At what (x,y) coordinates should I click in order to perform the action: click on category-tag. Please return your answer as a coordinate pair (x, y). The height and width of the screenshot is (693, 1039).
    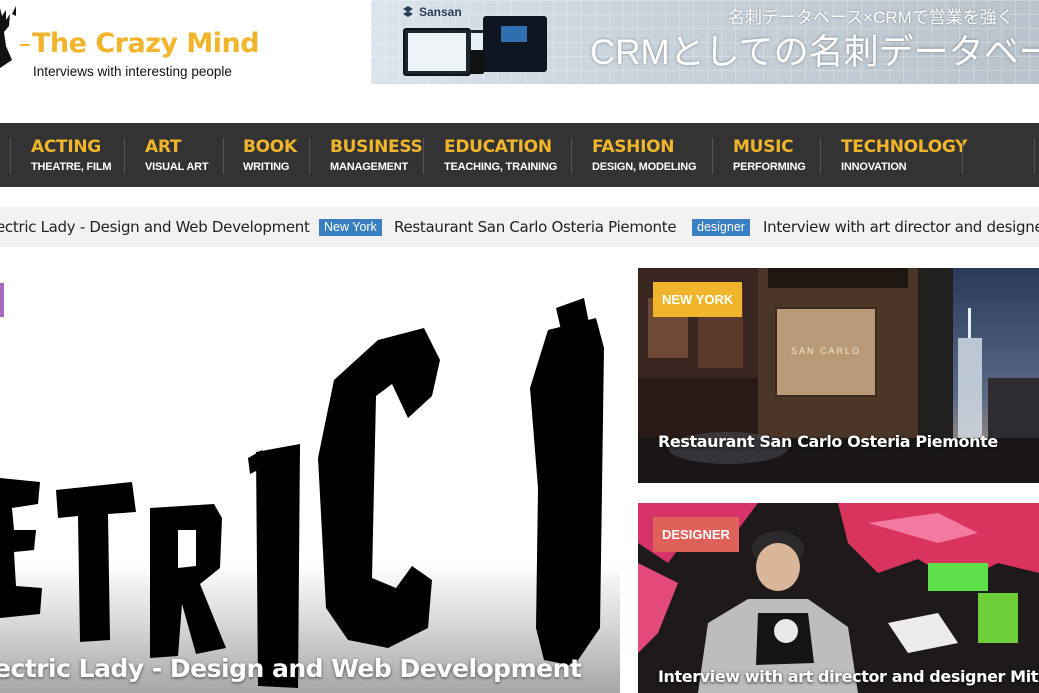
    Looking at the image, I should click on (2, 300).